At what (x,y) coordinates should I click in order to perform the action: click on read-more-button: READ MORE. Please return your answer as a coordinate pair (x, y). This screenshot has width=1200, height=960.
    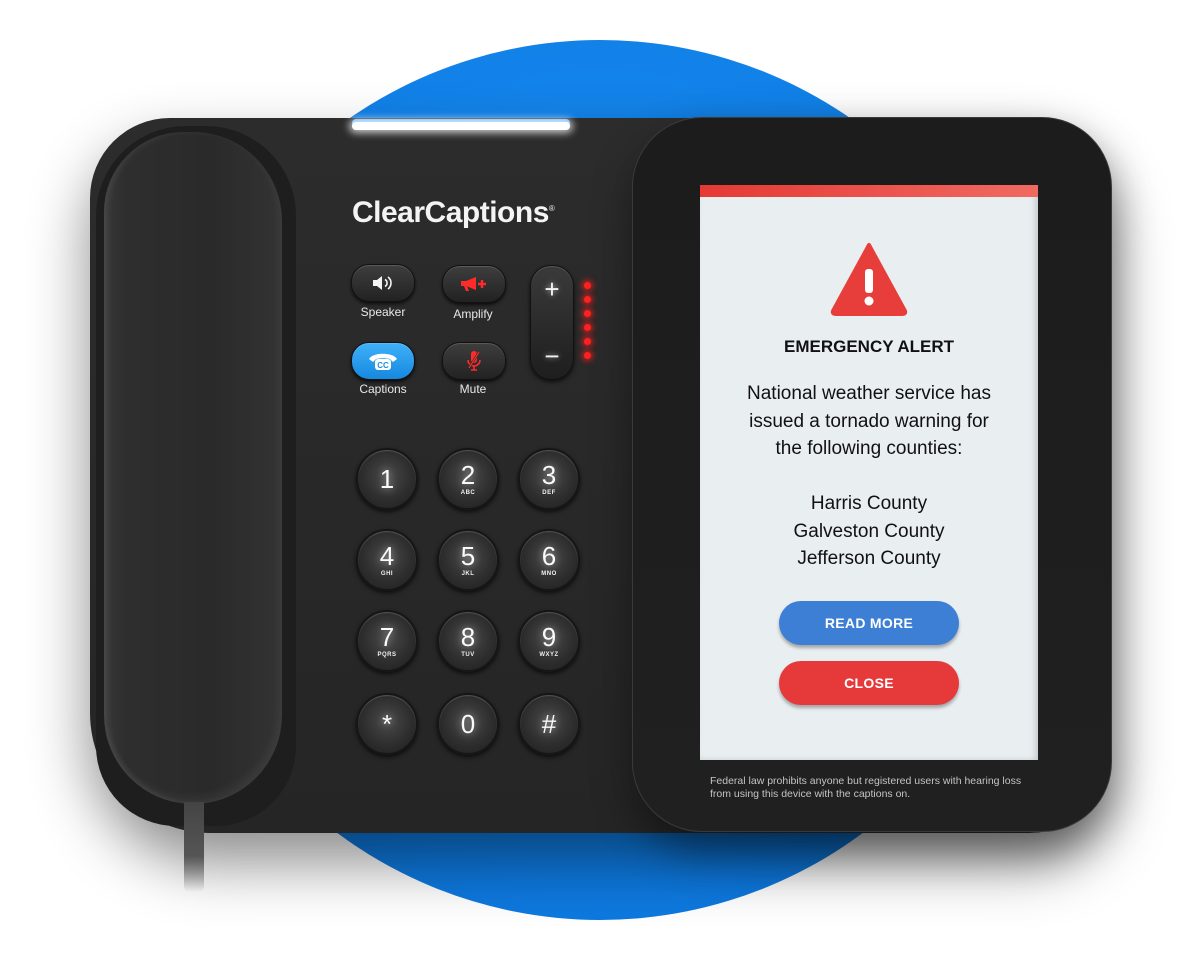
    Looking at the image, I should click on (869, 623).